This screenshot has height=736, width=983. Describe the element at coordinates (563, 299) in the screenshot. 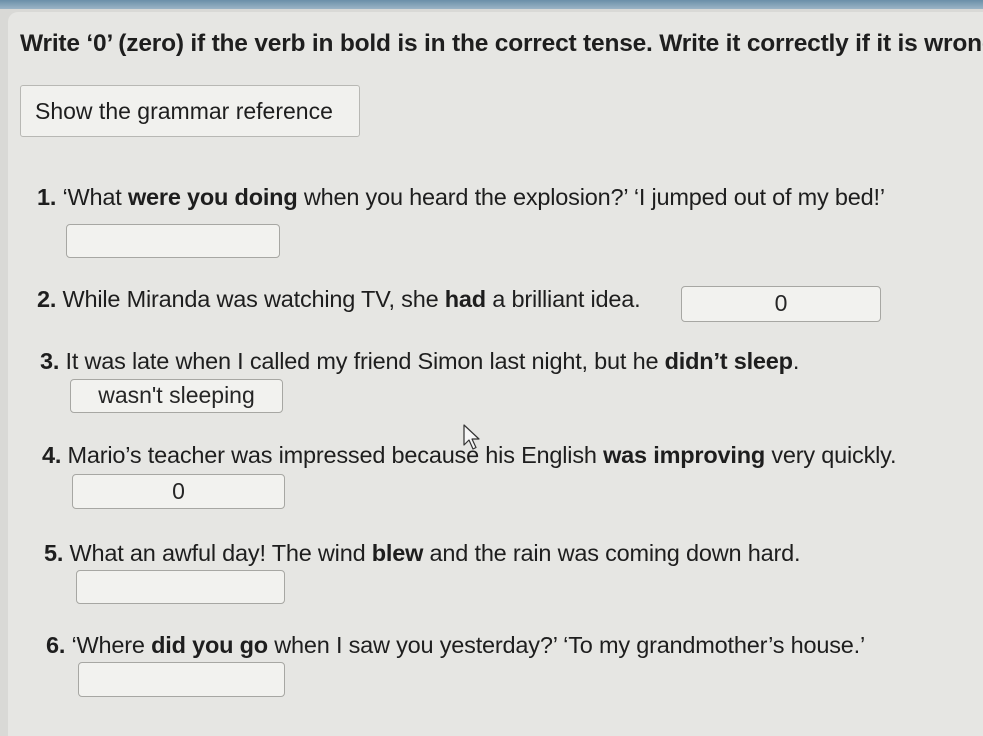

I see `question-text: a brilliant idea.` at that location.